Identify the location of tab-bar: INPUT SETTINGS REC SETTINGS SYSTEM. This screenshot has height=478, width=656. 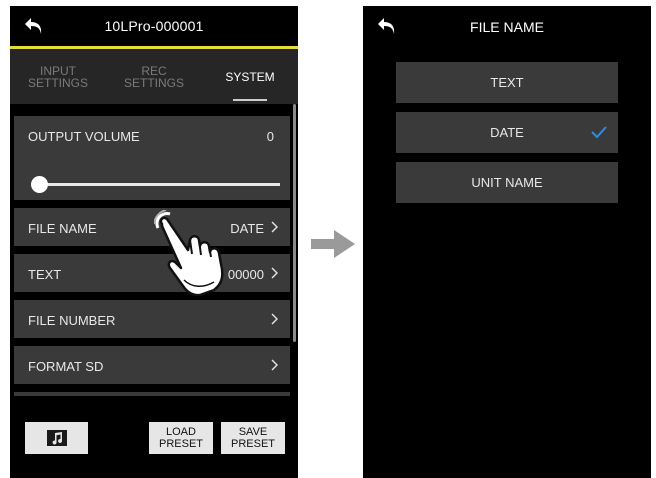
(154, 76).